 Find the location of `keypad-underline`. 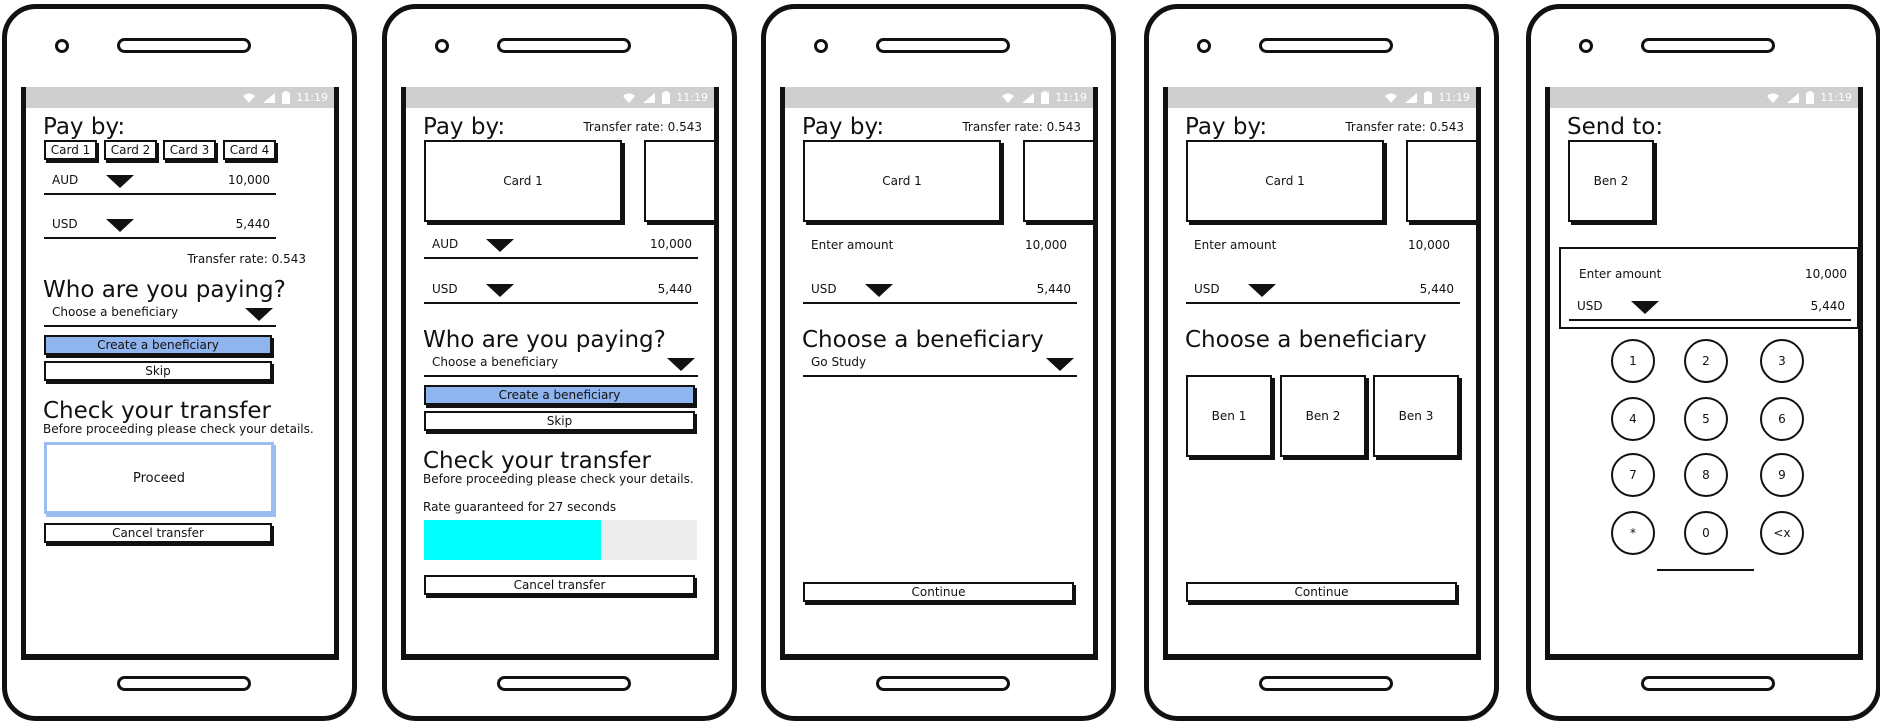

keypad-underline is located at coordinates (1705, 570).